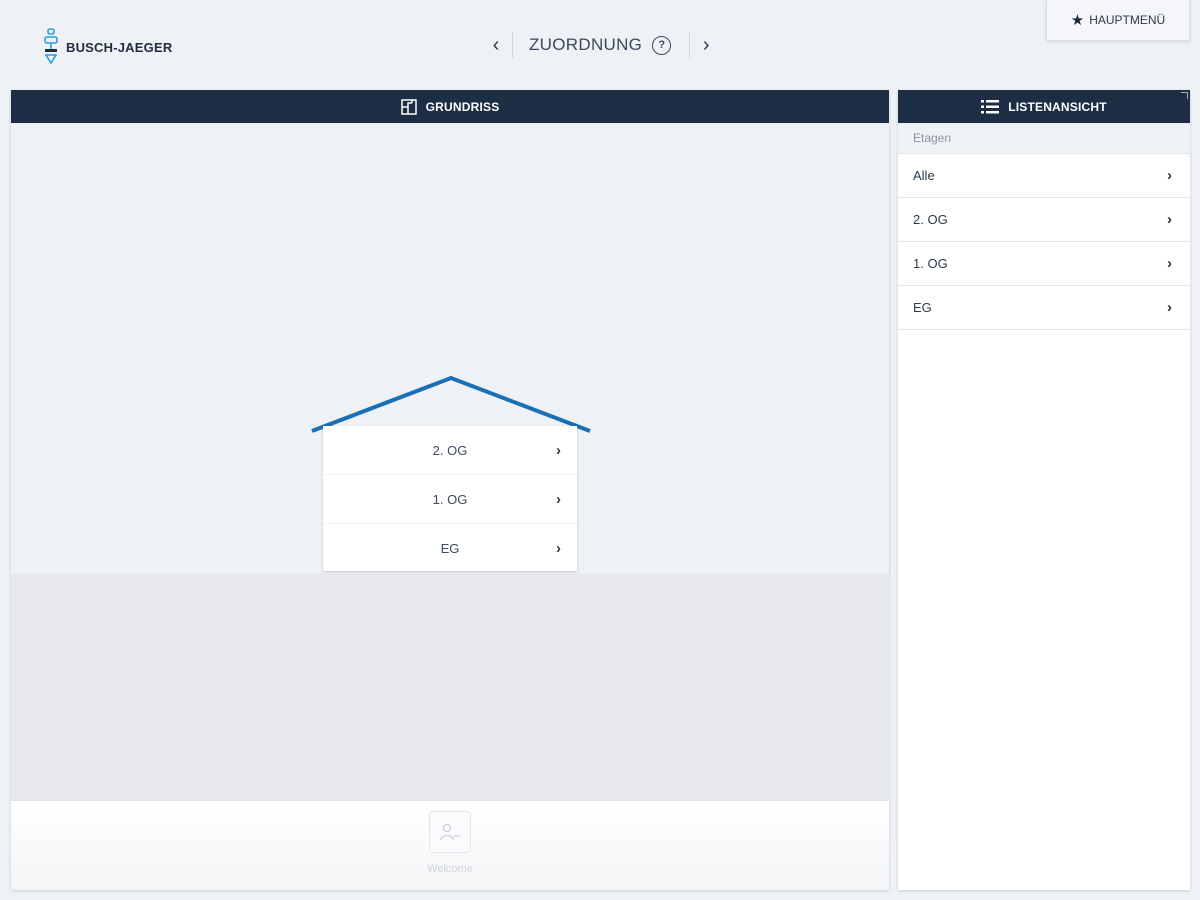 The height and width of the screenshot is (900, 1200). I want to click on floorplan-icon, so click(408, 106).